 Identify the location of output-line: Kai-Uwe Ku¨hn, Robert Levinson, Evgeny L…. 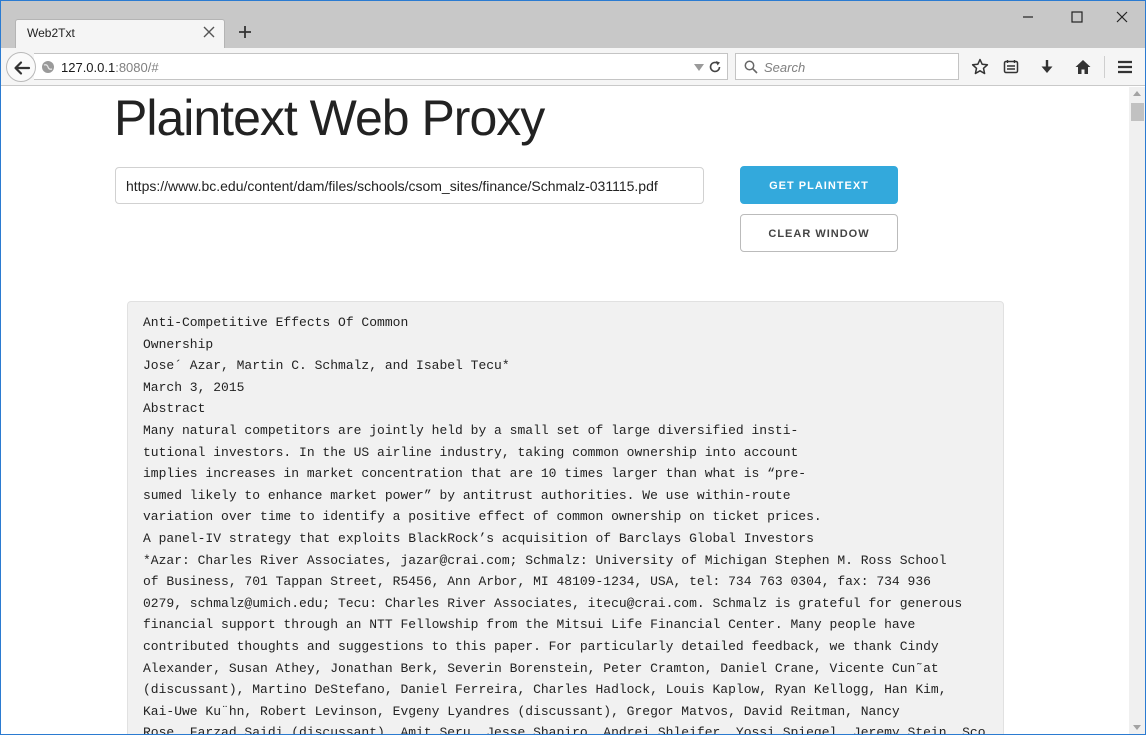
(521, 711).